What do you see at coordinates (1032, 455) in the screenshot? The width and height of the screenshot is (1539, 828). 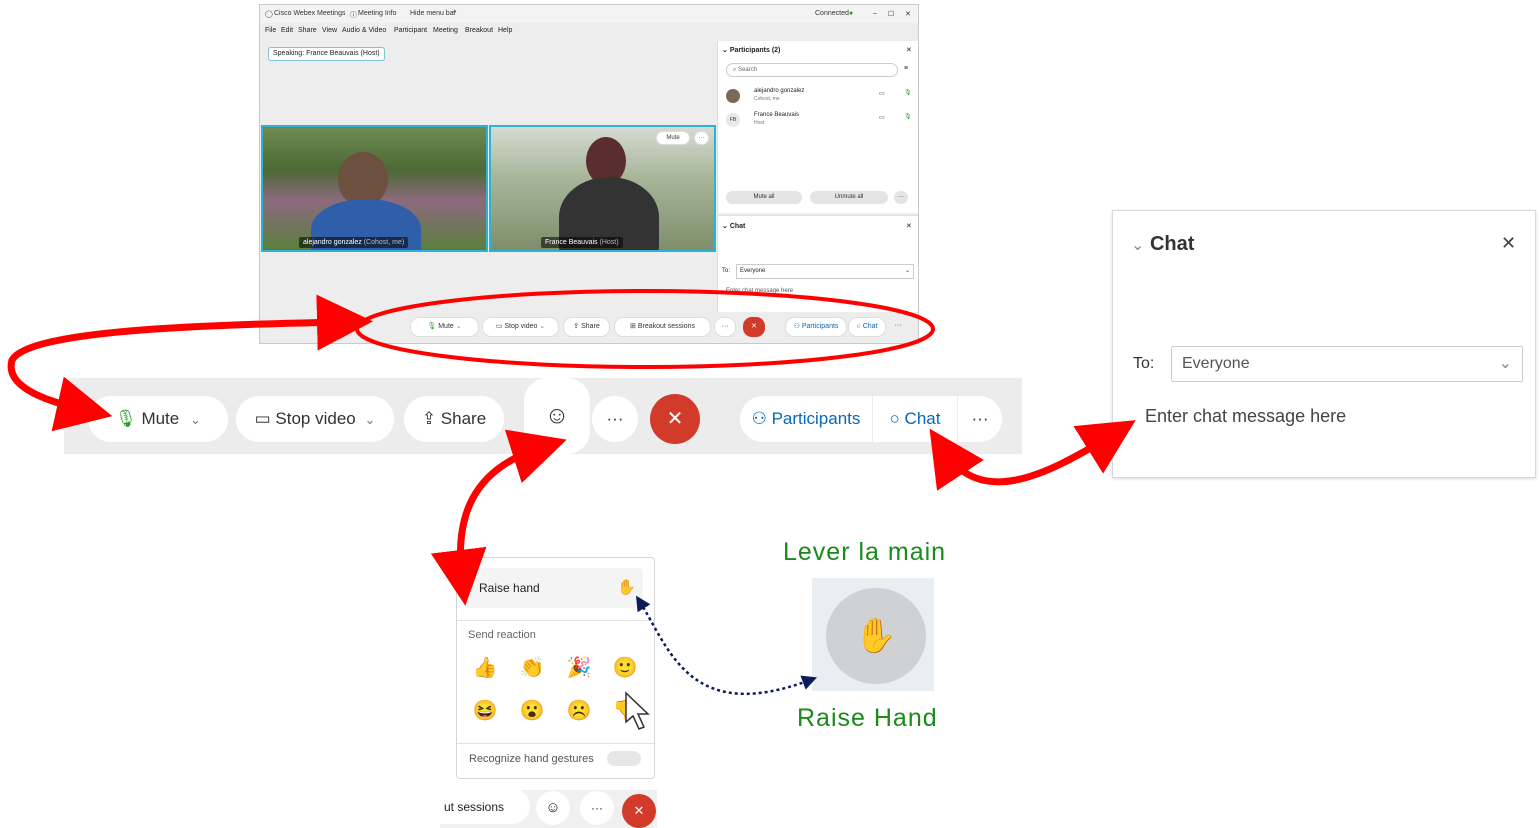 I see `arrow-chat-to-panel` at bounding box center [1032, 455].